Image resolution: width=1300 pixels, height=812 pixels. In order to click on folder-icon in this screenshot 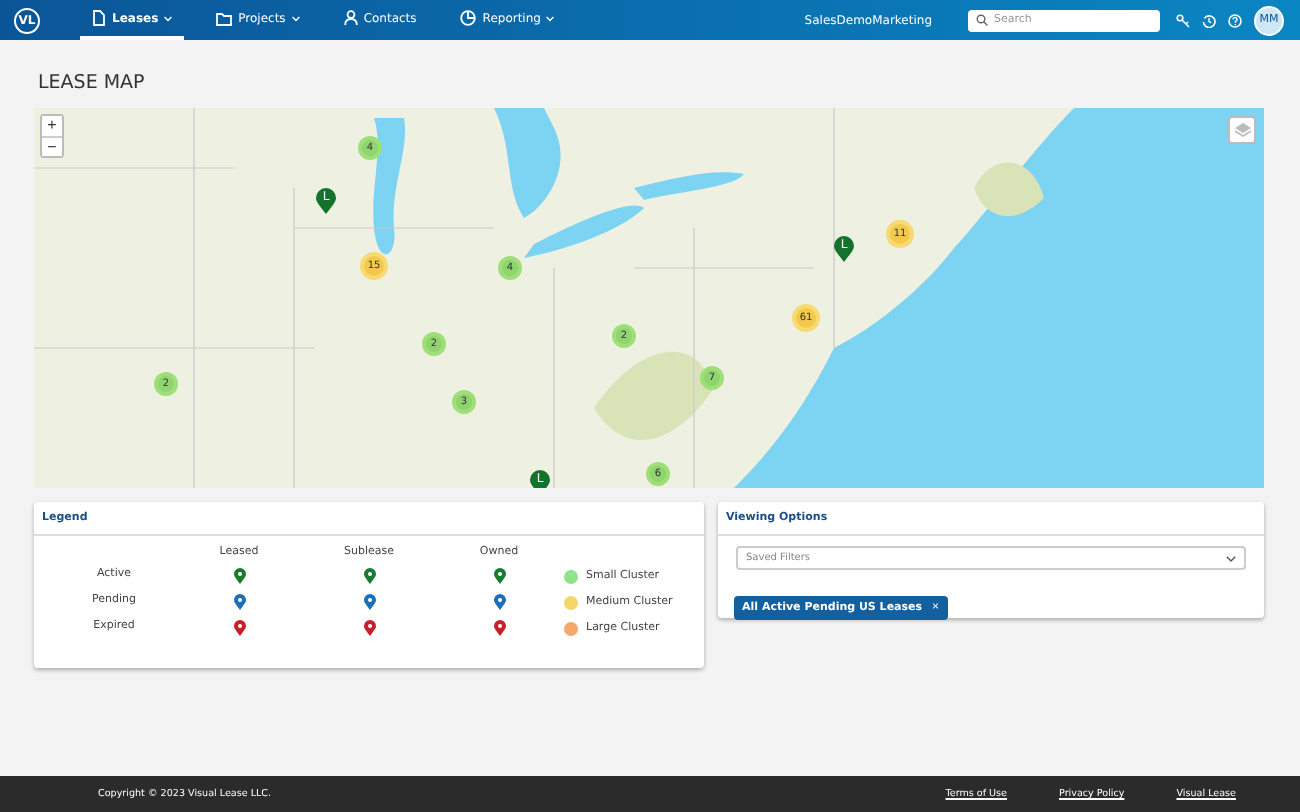, I will do `click(224, 18)`.